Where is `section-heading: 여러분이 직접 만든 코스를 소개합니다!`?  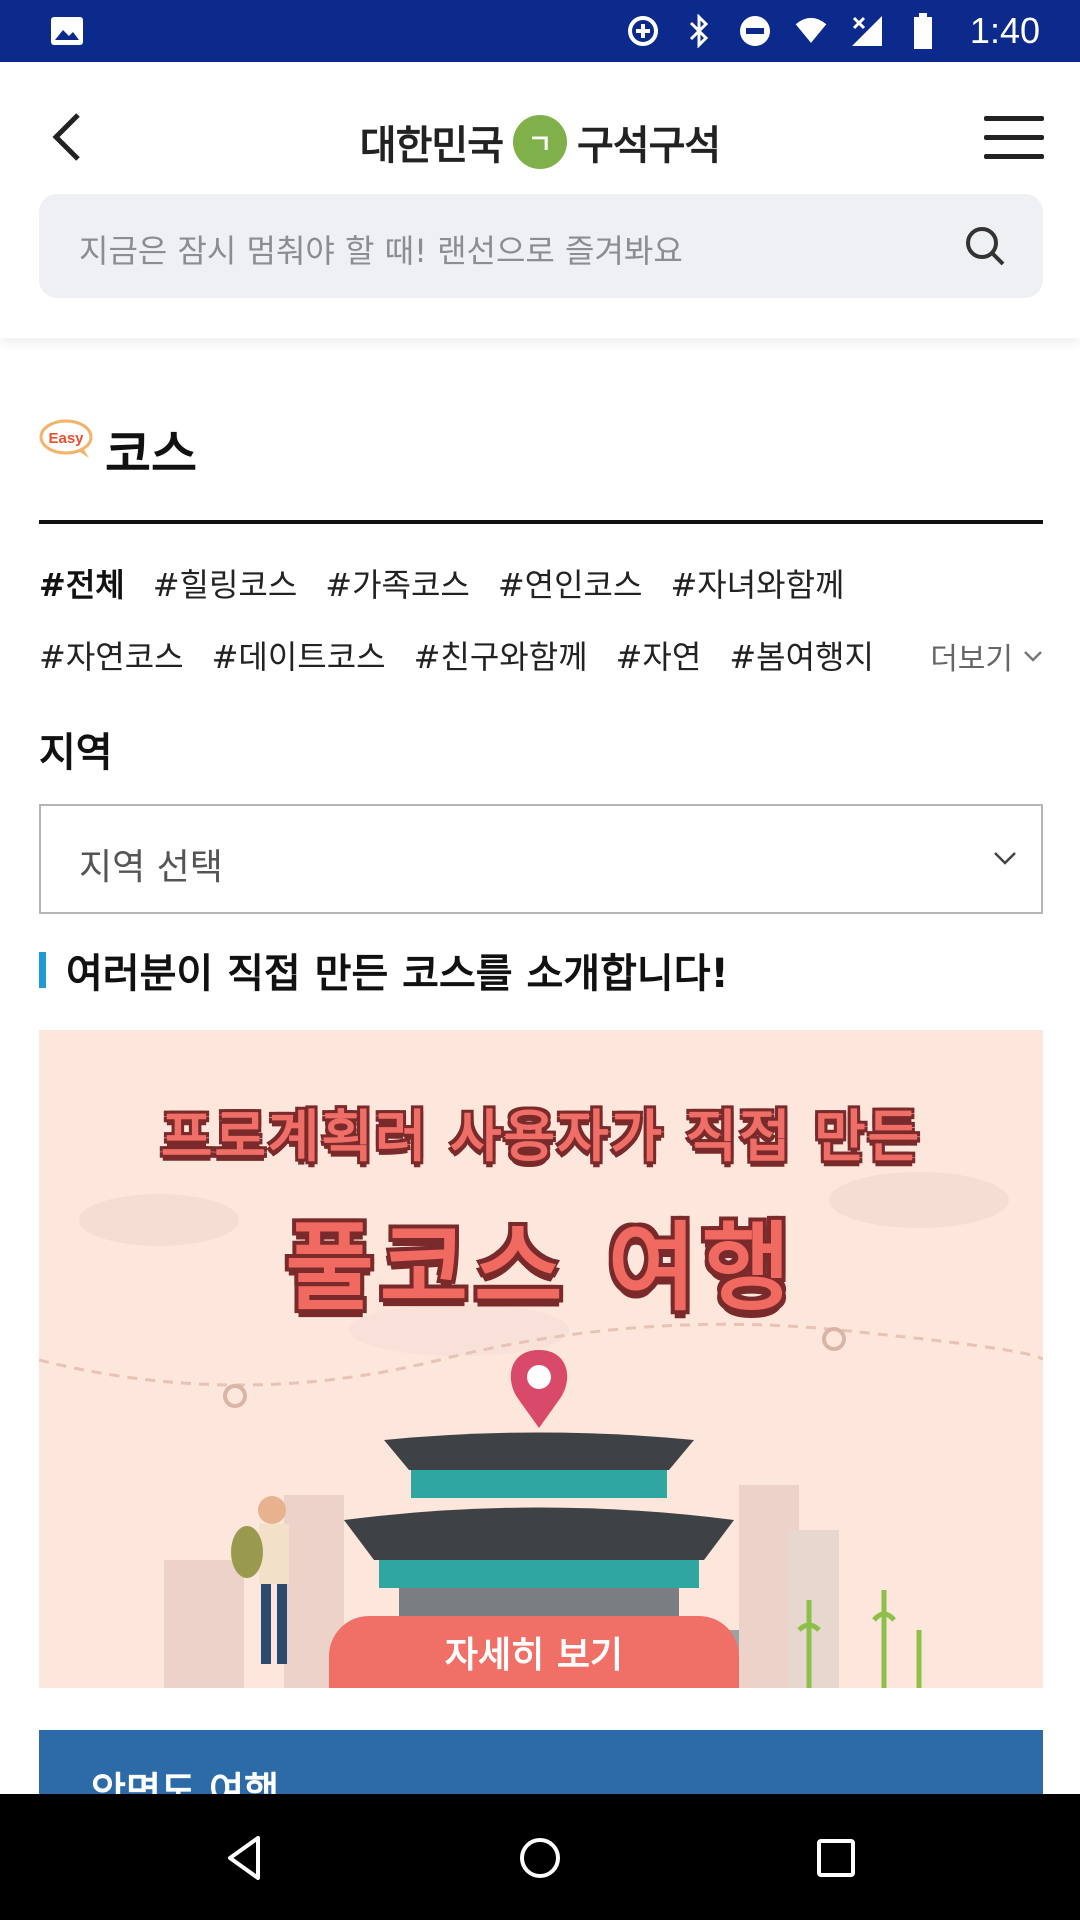 section-heading: 여러분이 직접 만든 코스를 소개합니다! is located at coordinates (384, 970).